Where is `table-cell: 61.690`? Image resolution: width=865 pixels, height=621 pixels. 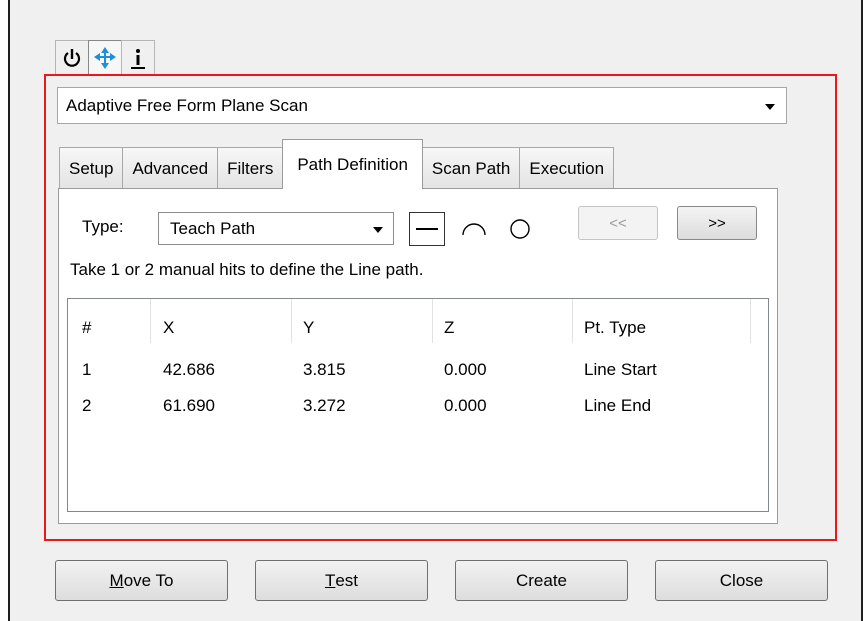 table-cell: 61.690 is located at coordinates (189, 405).